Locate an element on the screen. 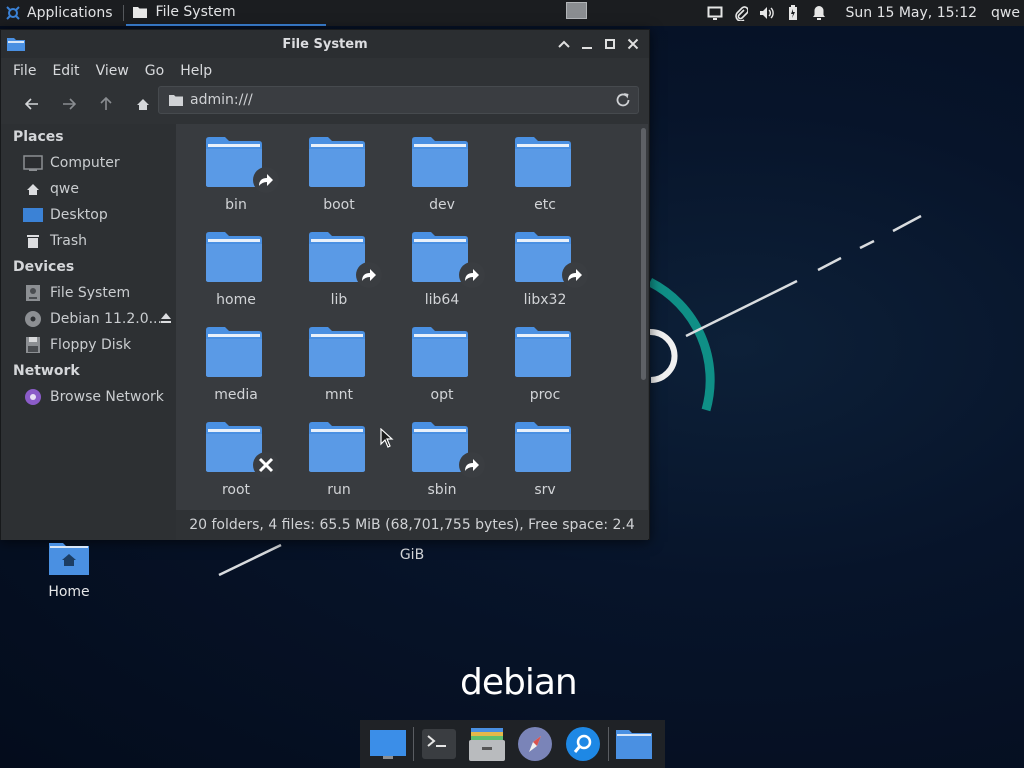  folder-item: run is located at coordinates (334, 456).